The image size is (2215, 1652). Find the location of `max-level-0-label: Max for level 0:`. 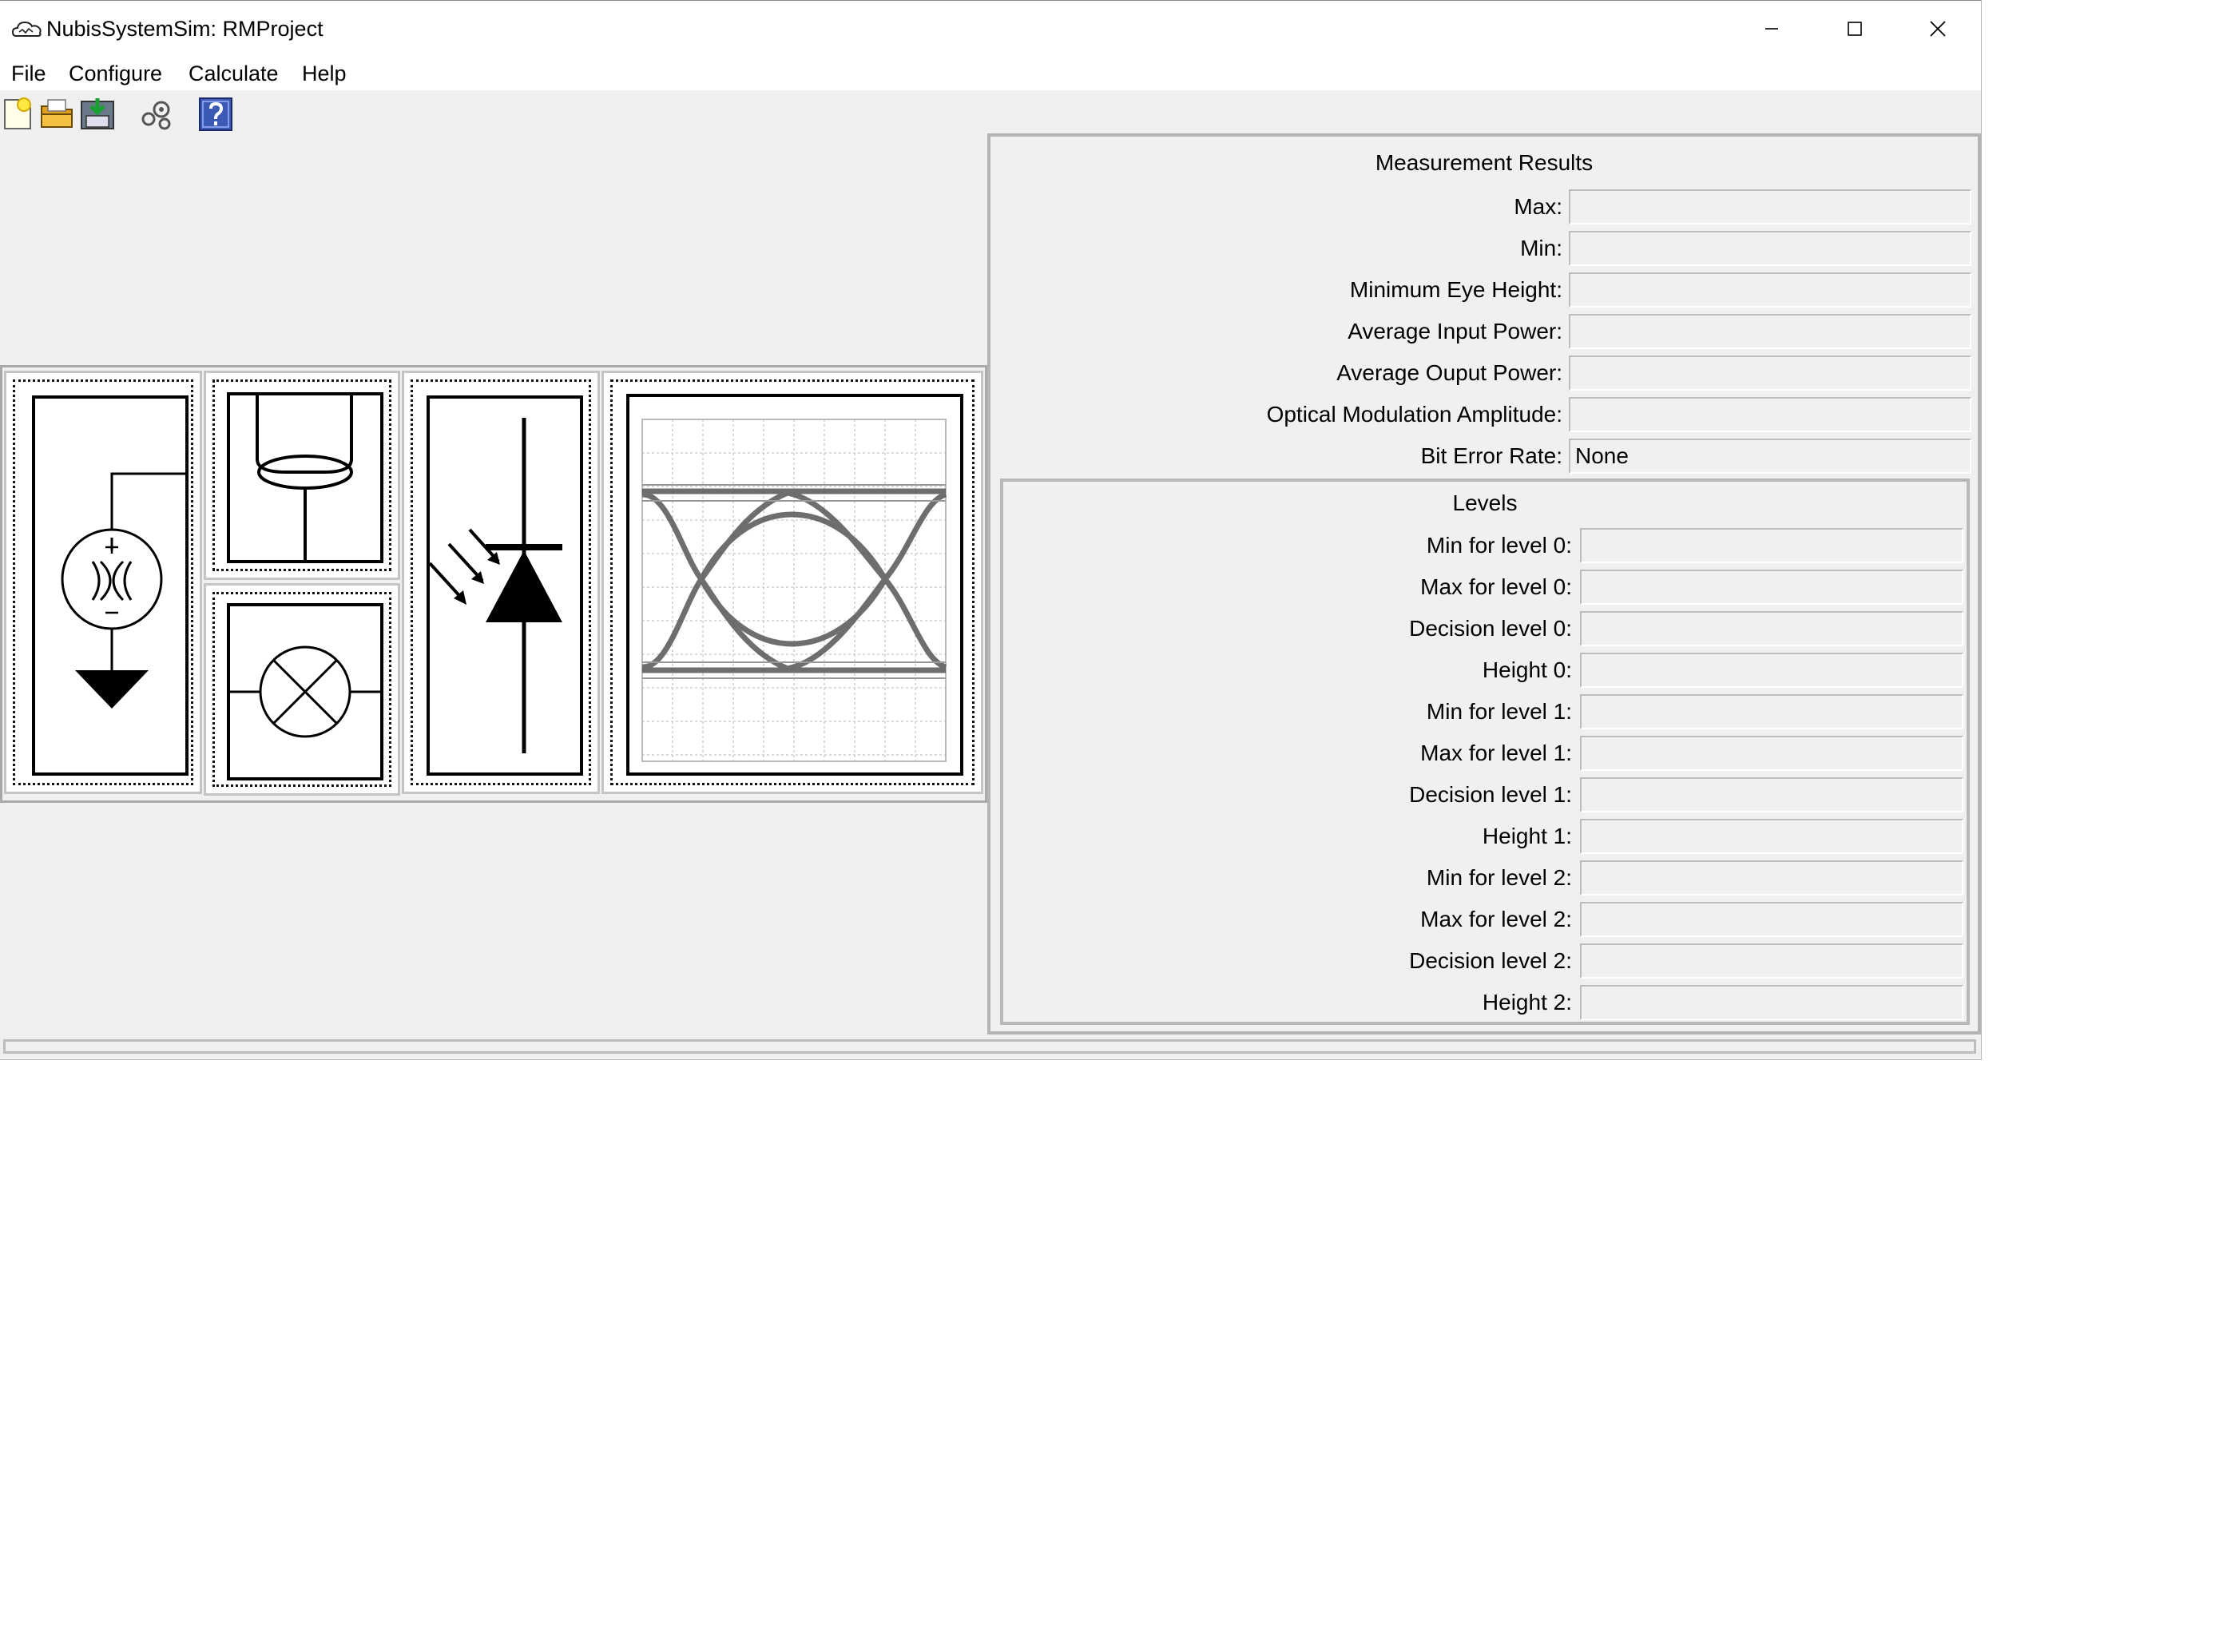

max-level-0-label: Max for level 0: is located at coordinates (1496, 586).